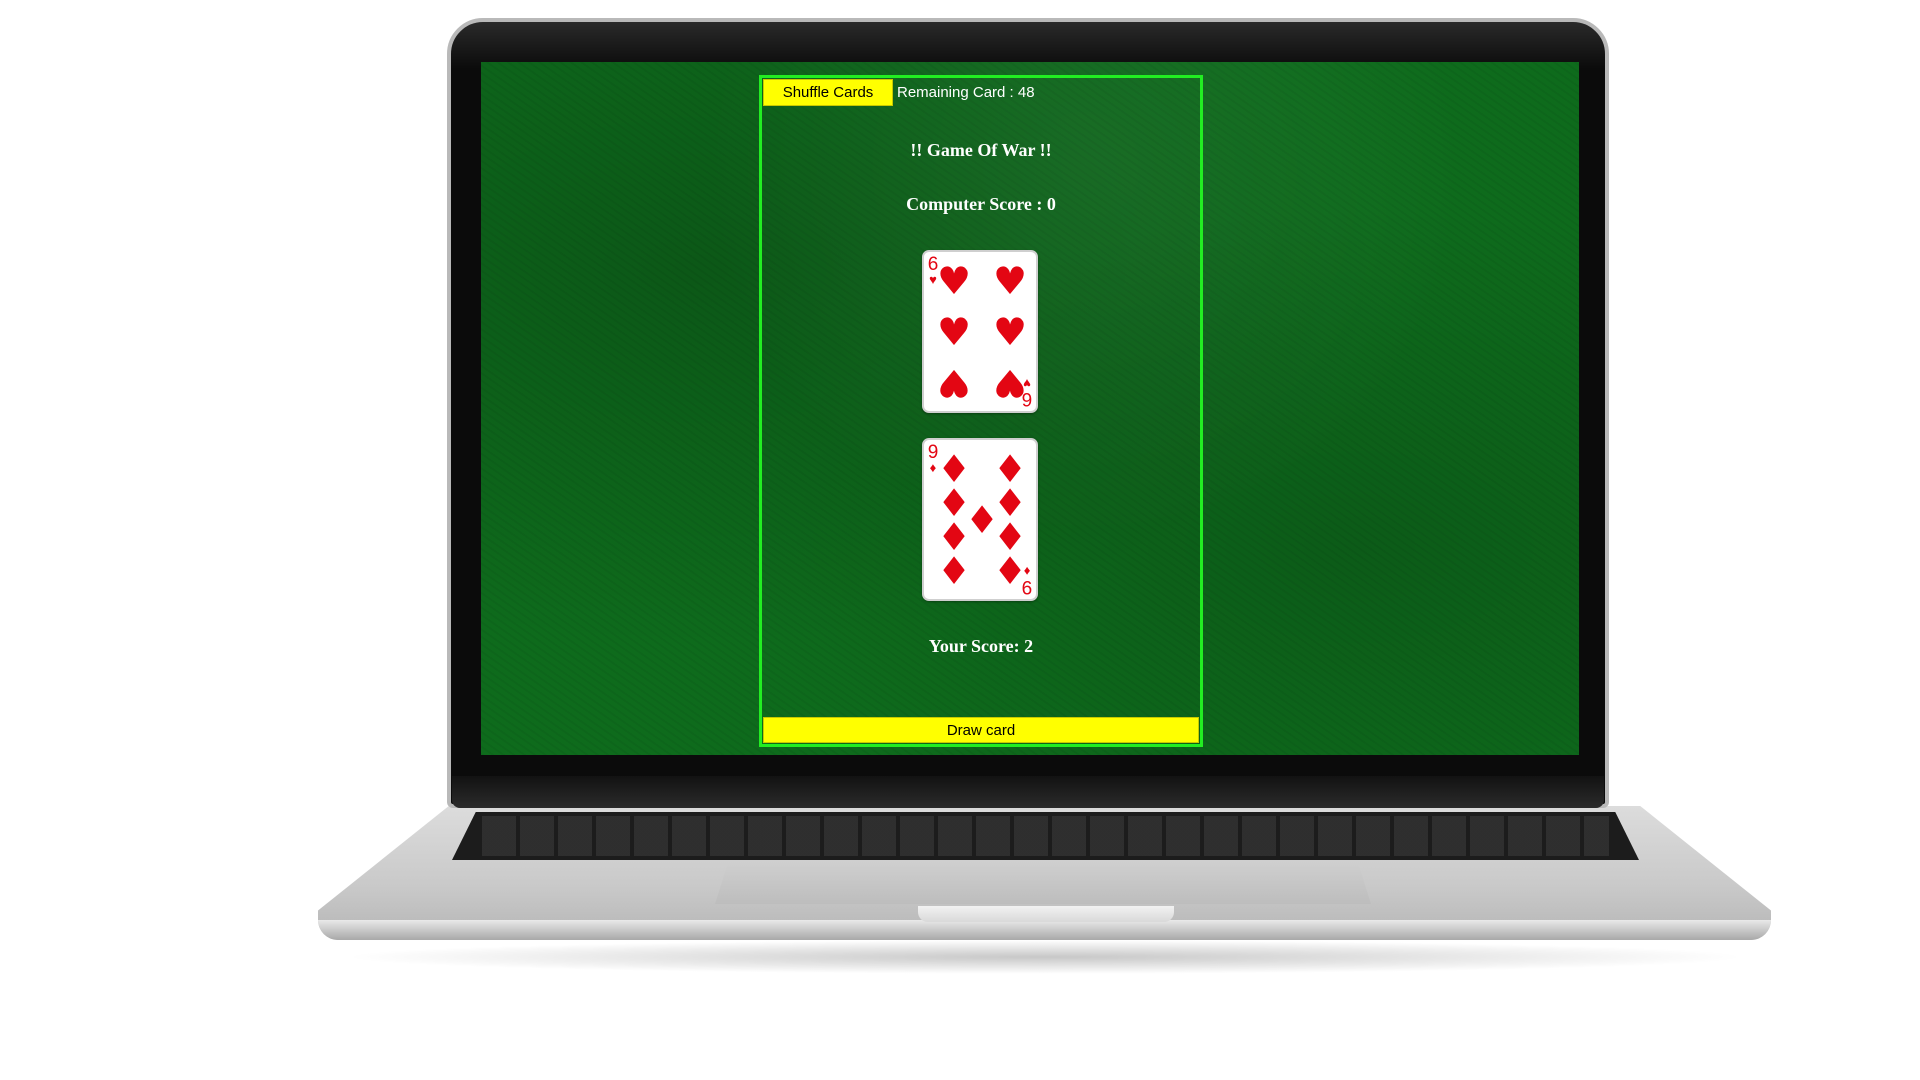 This screenshot has width=1920, height=1080. I want to click on card-rank: 9, so click(1027, 586).